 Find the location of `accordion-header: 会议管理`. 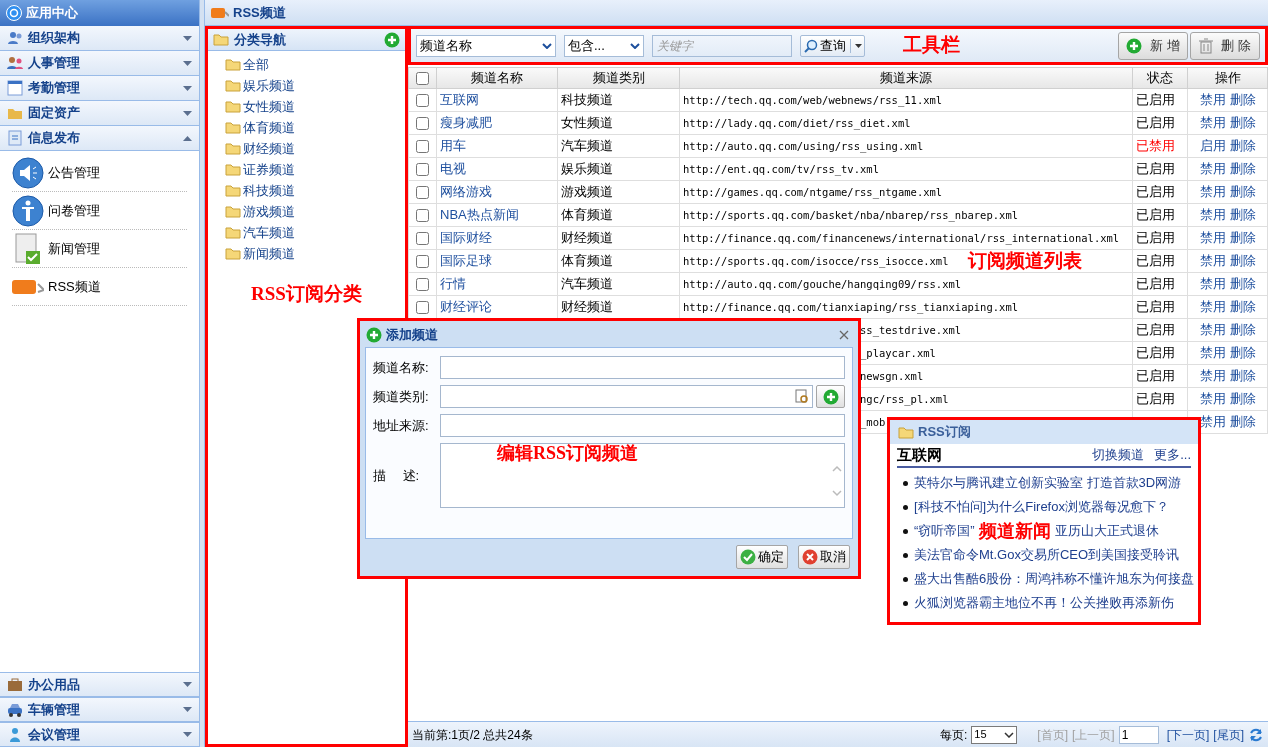

accordion-header: 会议管理 is located at coordinates (99, 734).